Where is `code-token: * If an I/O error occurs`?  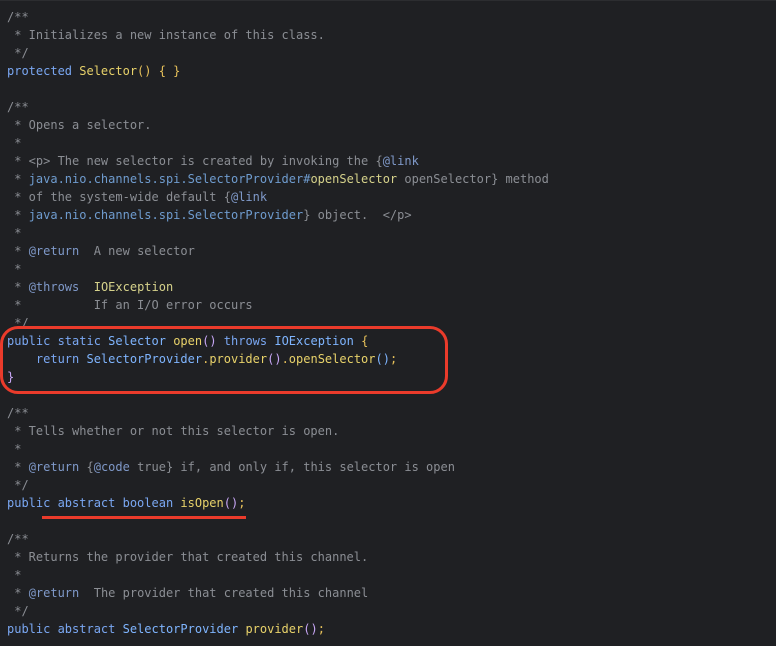
code-token: * If an I/O error occurs is located at coordinates (130, 305).